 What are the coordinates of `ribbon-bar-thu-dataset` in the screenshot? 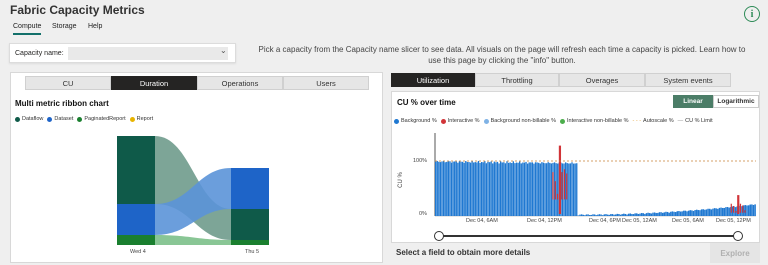 It's located at (250, 188).